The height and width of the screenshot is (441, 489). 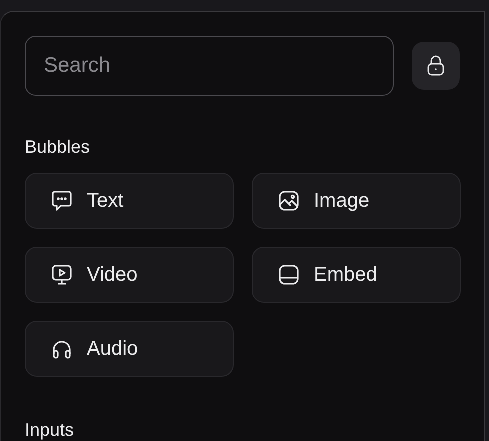 I want to click on block-button: Video, so click(x=129, y=275).